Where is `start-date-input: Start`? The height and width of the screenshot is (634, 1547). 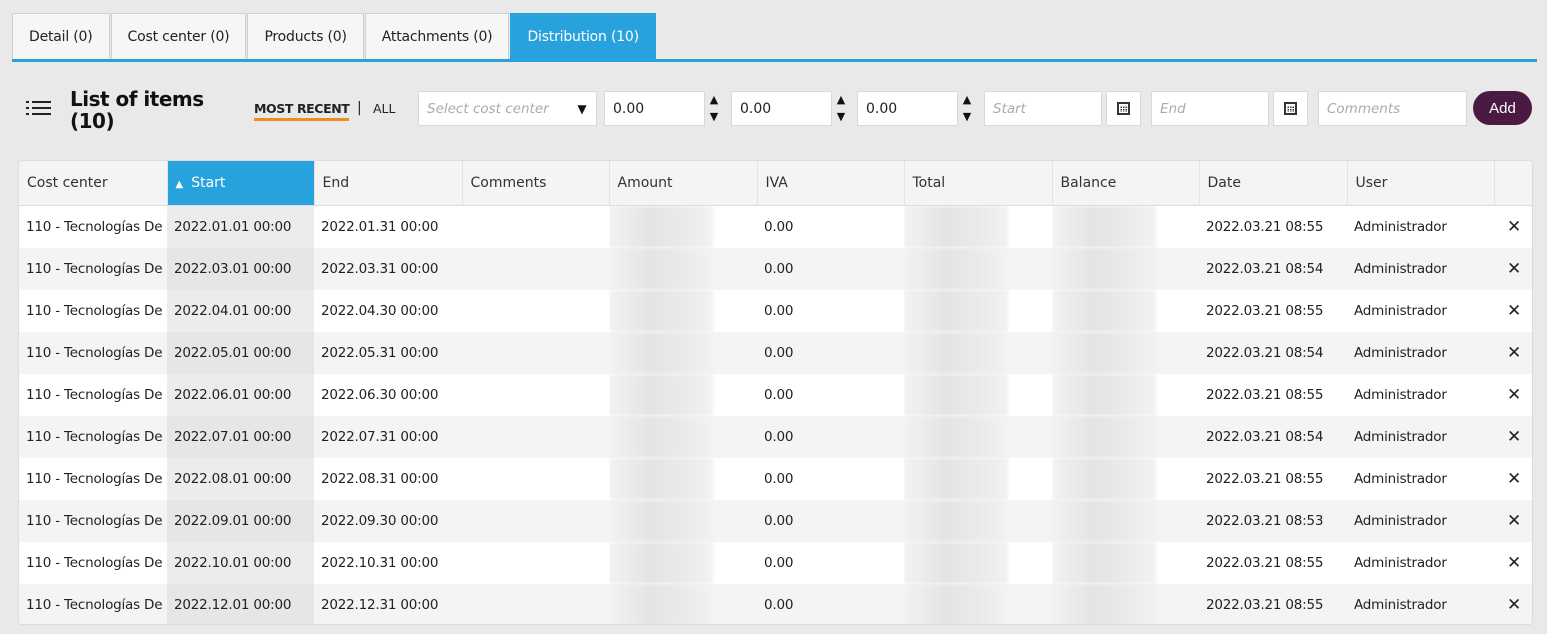 start-date-input: Start is located at coordinates (1043, 108).